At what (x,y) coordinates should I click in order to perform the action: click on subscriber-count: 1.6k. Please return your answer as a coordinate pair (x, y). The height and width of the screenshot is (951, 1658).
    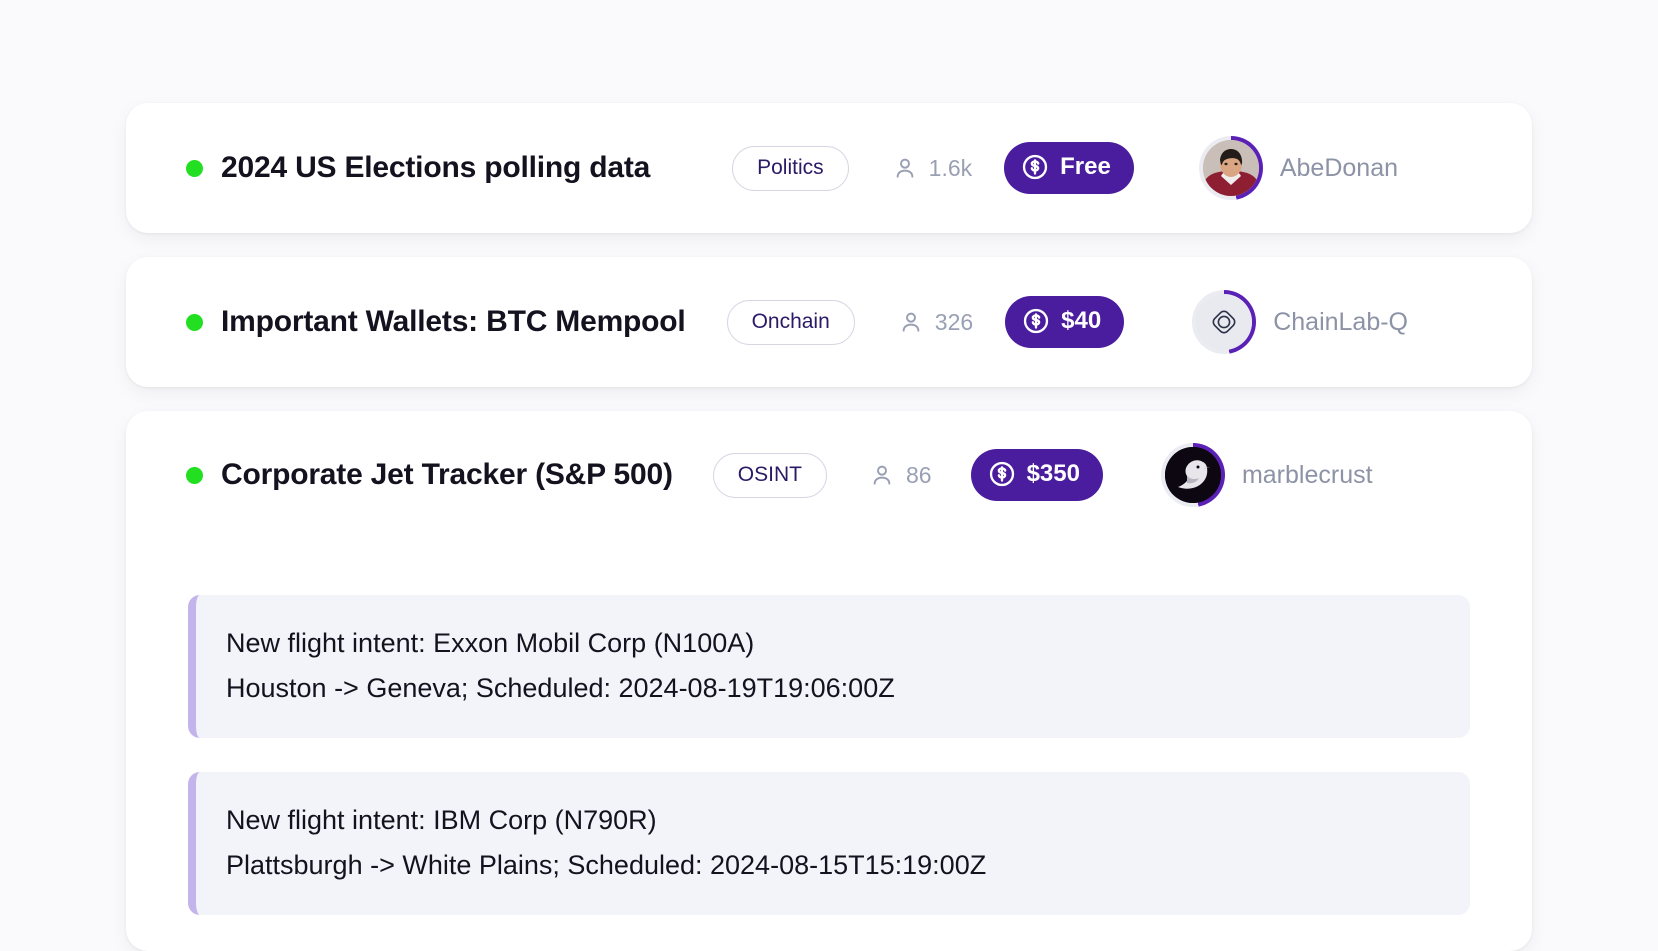
    Looking at the image, I should click on (932, 168).